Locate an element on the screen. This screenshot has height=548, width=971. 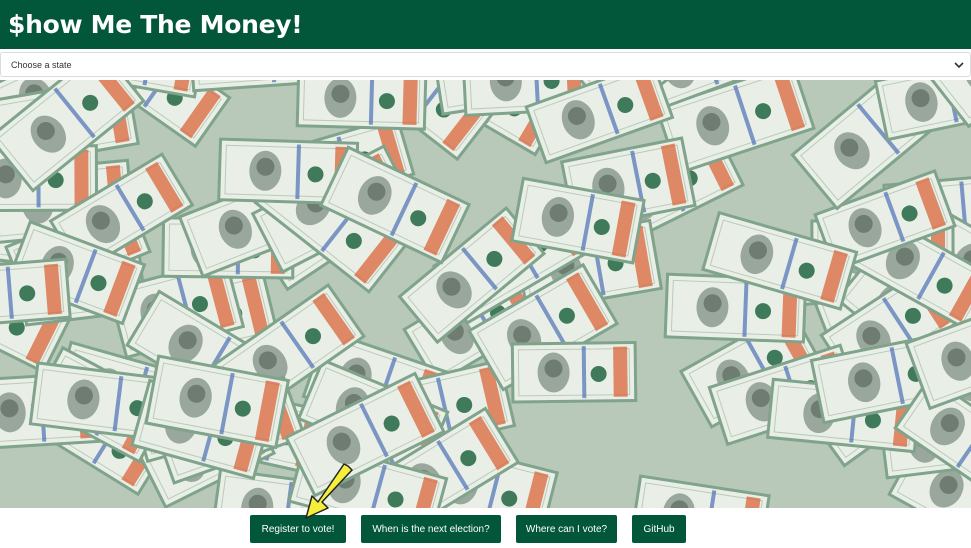
where-to-vote-button: Where can I vote? is located at coordinates (566, 529).